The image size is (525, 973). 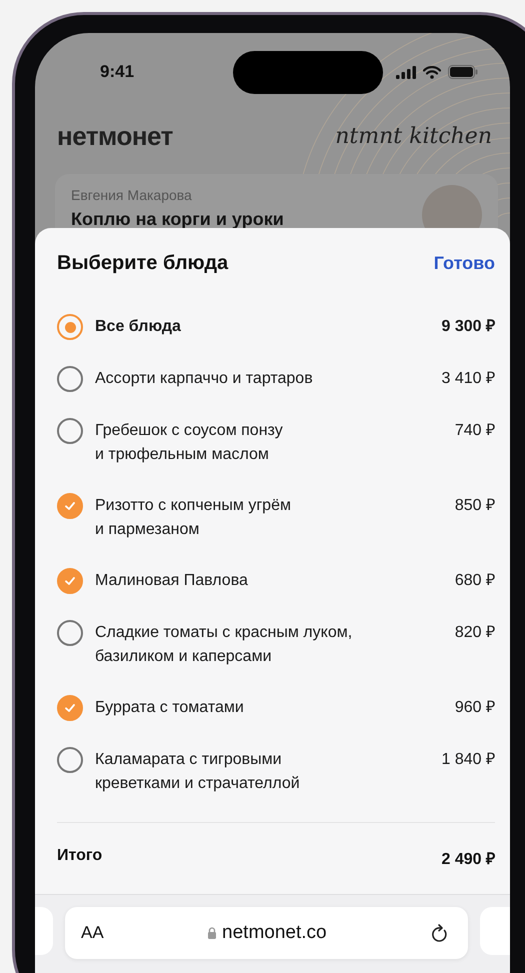 What do you see at coordinates (204, 379) in the screenshot?
I see `dish-name: Ассорти карпаччо и тартаров` at bounding box center [204, 379].